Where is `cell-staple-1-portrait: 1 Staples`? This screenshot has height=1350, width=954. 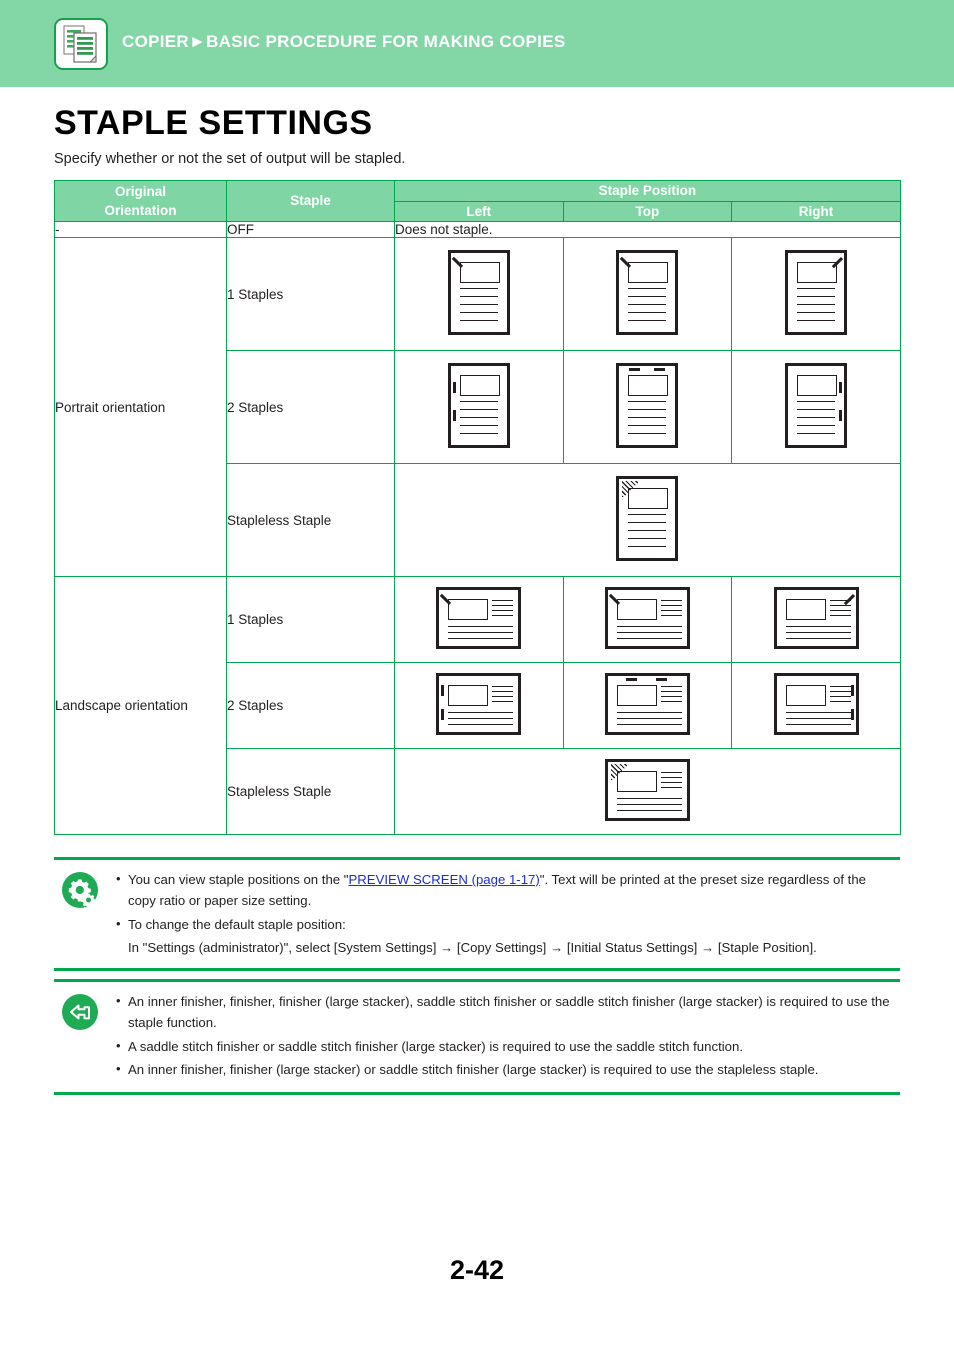
cell-staple-1-portrait: 1 Staples is located at coordinates (310, 294).